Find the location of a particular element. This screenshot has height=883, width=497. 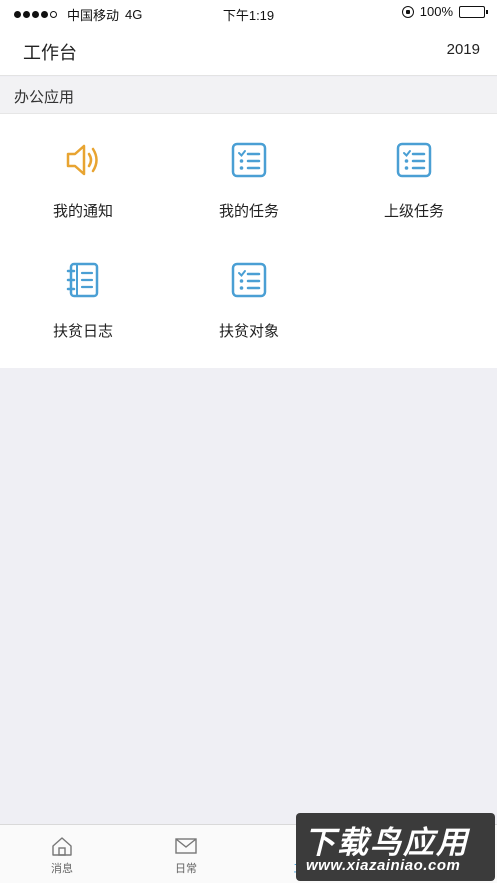

watermark-url: www.xiazainiao.com is located at coordinates (383, 865).